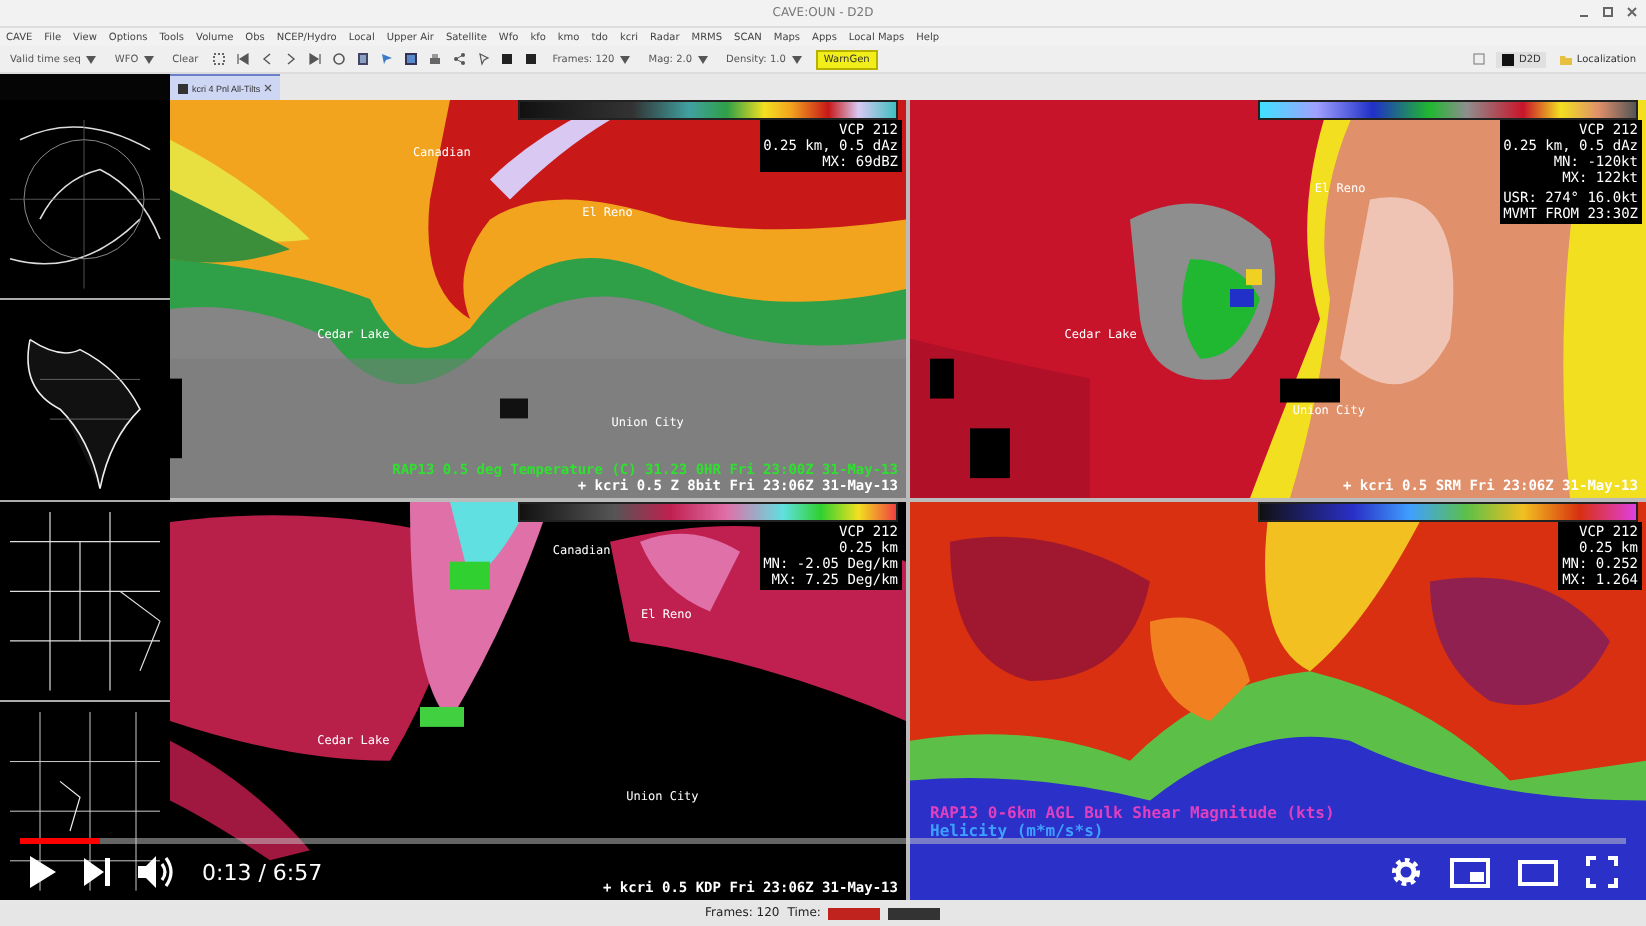 The height and width of the screenshot is (926, 1646). What do you see at coordinates (156, 872) in the screenshot?
I see `volume-icon` at bounding box center [156, 872].